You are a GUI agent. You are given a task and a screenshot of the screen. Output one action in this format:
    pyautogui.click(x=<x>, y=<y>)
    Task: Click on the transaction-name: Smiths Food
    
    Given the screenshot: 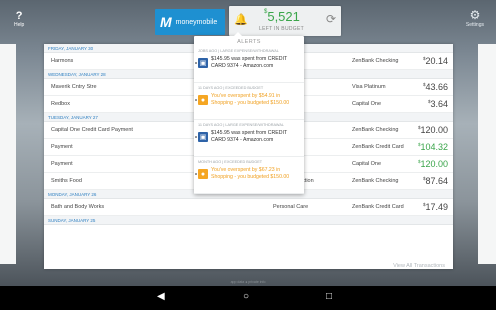 What is the action you would take?
    pyautogui.click(x=66, y=181)
    